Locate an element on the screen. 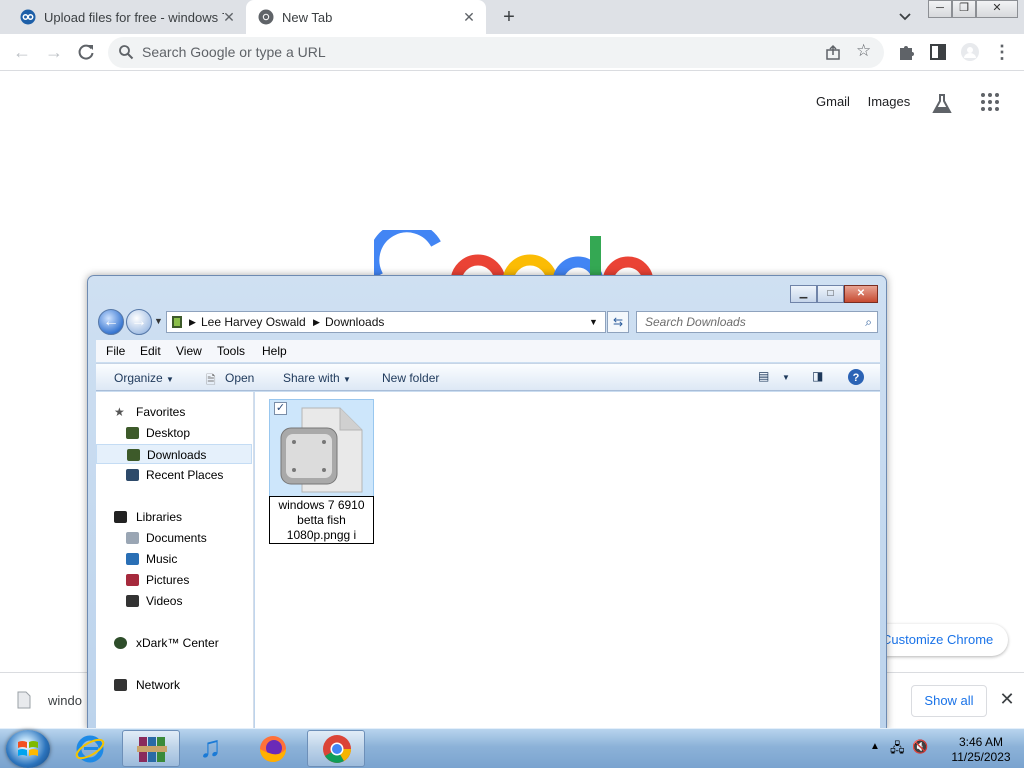 The width and height of the screenshot is (1024, 768). share-with-label: Share with is located at coordinates (311, 378).